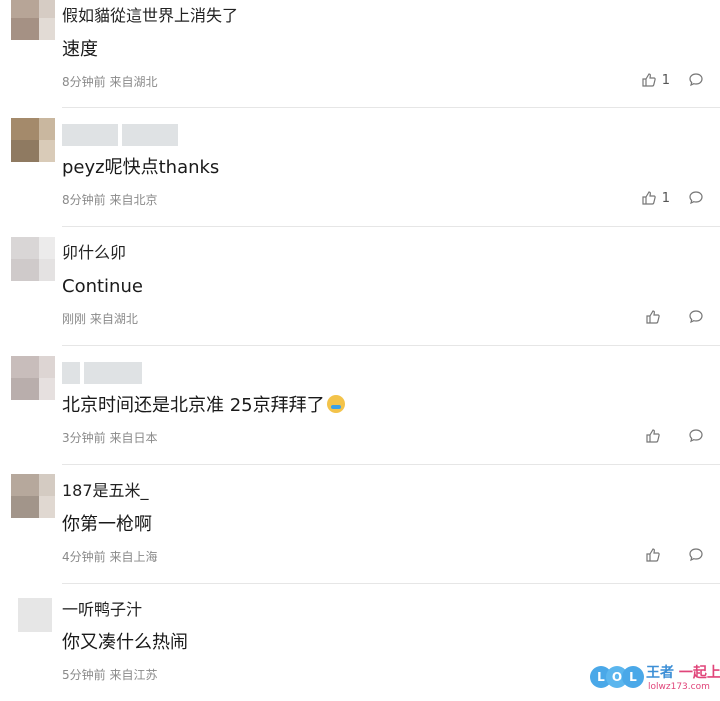 Image resolution: width=720 pixels, height=701 pixels. Describe the element at coordinates (679, 687) in the screenshot. I see `watermark-url: lolwz173.com` at that location.